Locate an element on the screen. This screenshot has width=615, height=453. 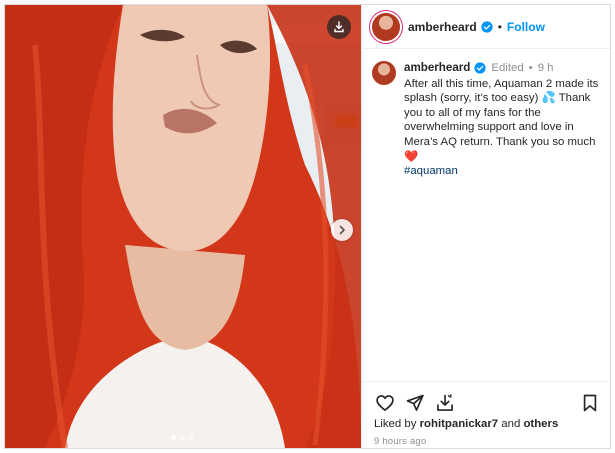
save-button is located at coordinates (590, 403).